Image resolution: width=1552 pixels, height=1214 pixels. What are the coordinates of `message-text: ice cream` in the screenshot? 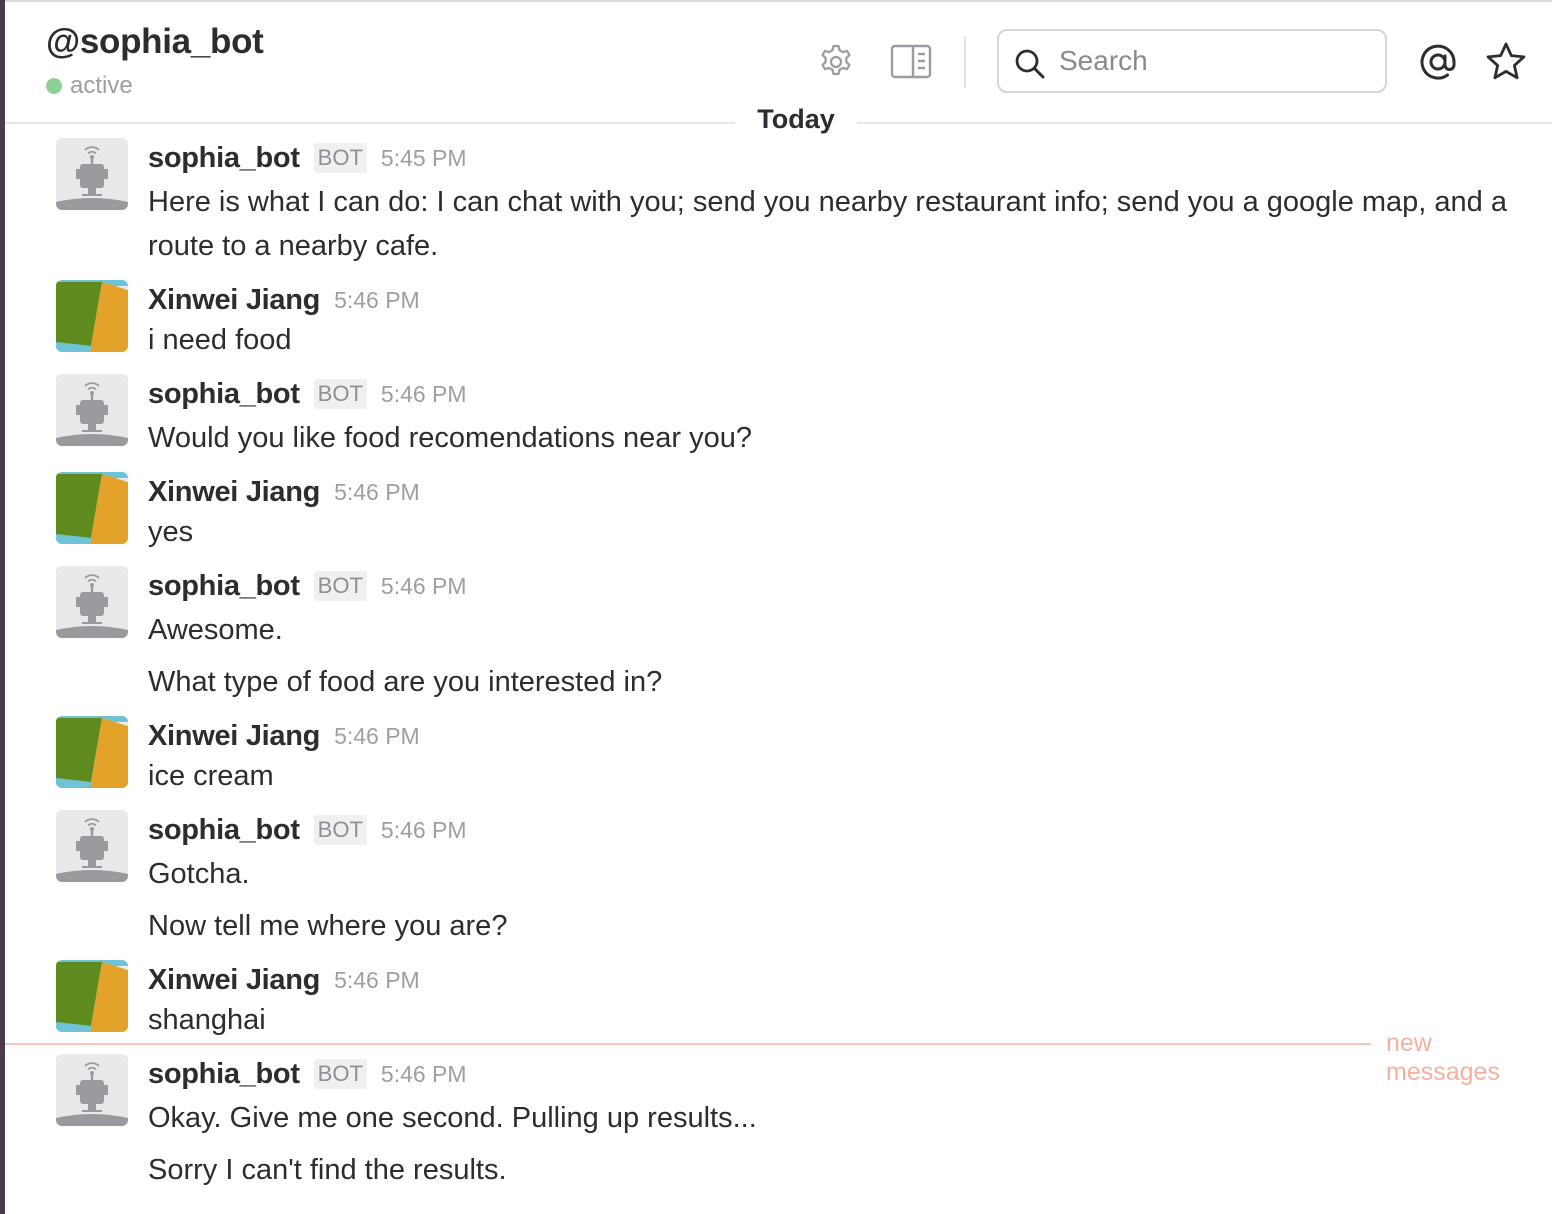 It's located at (211, 776).